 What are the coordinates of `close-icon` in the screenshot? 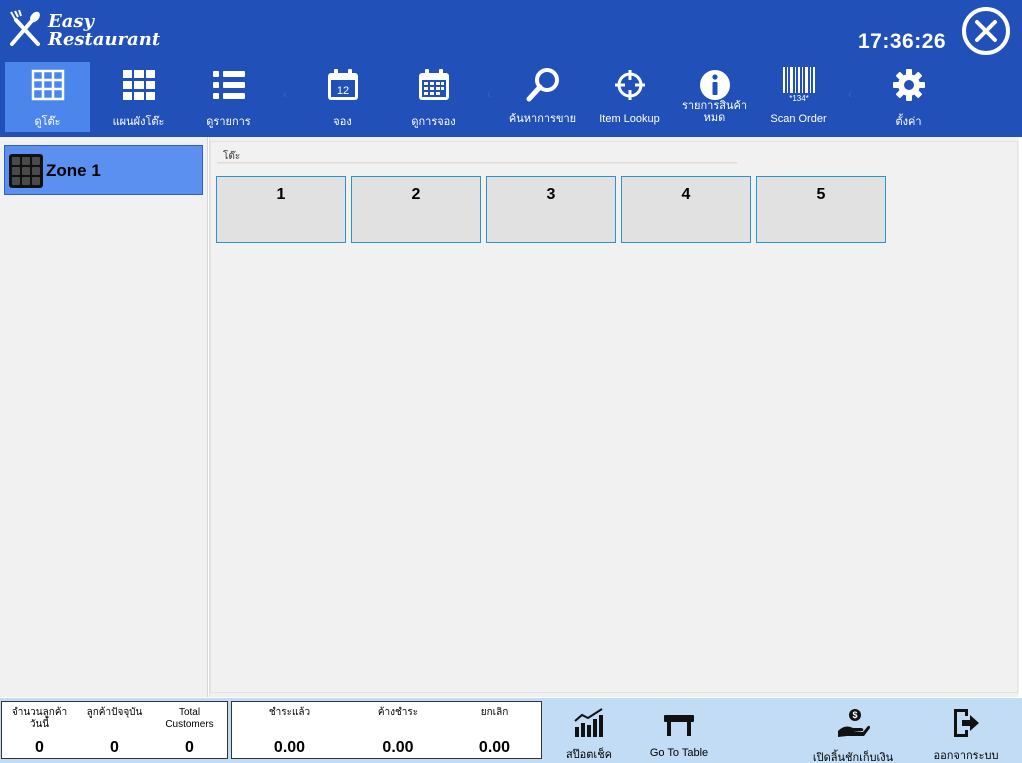 It's located at (986, 31).